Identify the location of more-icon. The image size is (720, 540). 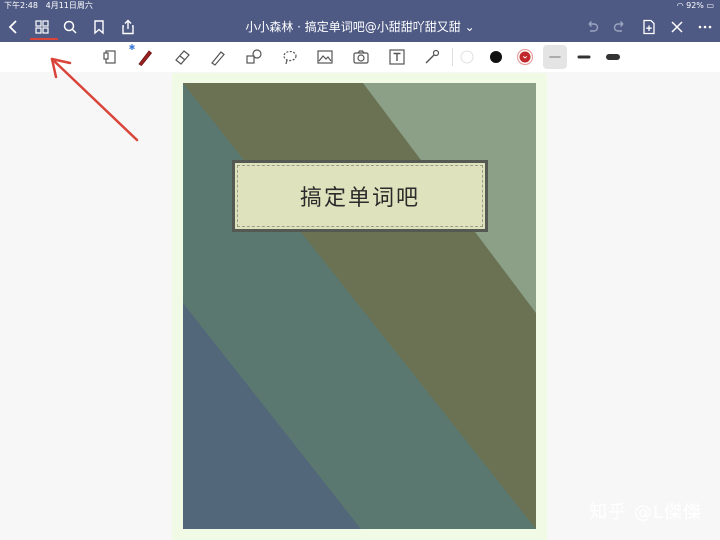
(705, 27).